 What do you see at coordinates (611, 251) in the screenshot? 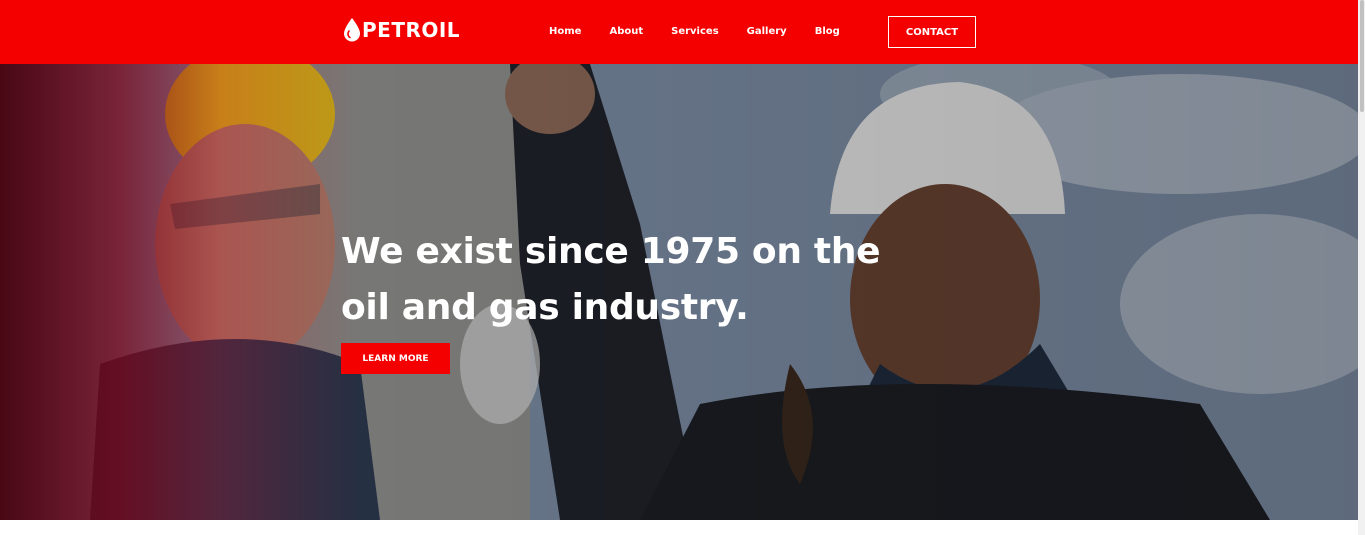
I see `hero-title-line-1: We exist since 1975 on the` at bounding box center [611, 251].